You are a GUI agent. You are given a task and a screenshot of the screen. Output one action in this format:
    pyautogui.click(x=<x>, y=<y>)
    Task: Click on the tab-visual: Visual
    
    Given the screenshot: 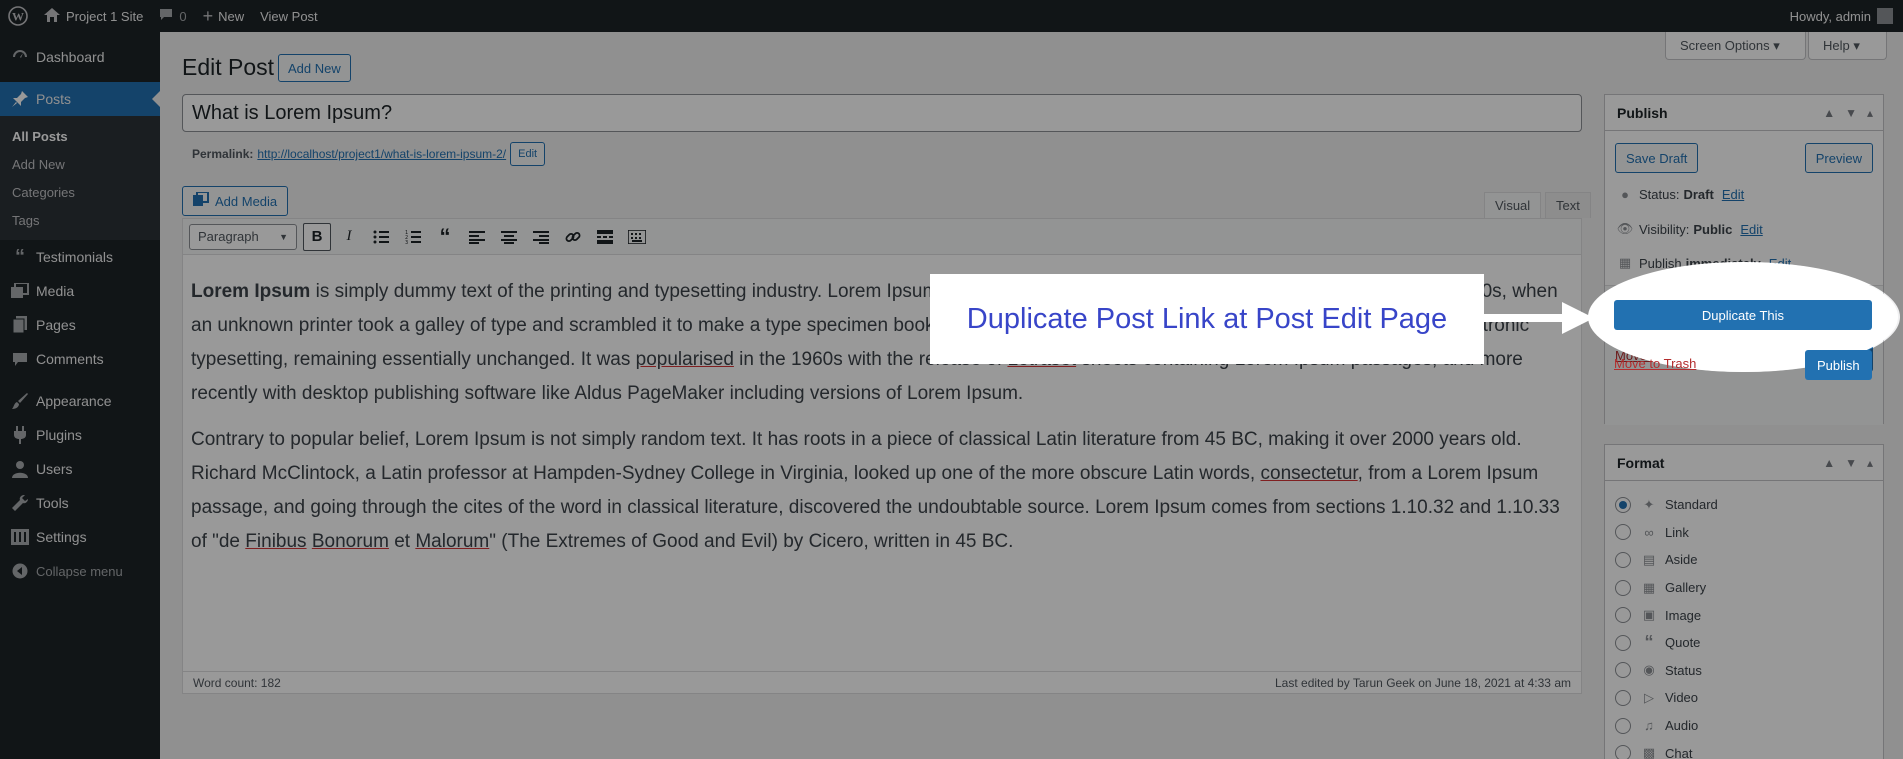 What is the action you would take?
    pyautogui.click(x=1513, y=205)
    